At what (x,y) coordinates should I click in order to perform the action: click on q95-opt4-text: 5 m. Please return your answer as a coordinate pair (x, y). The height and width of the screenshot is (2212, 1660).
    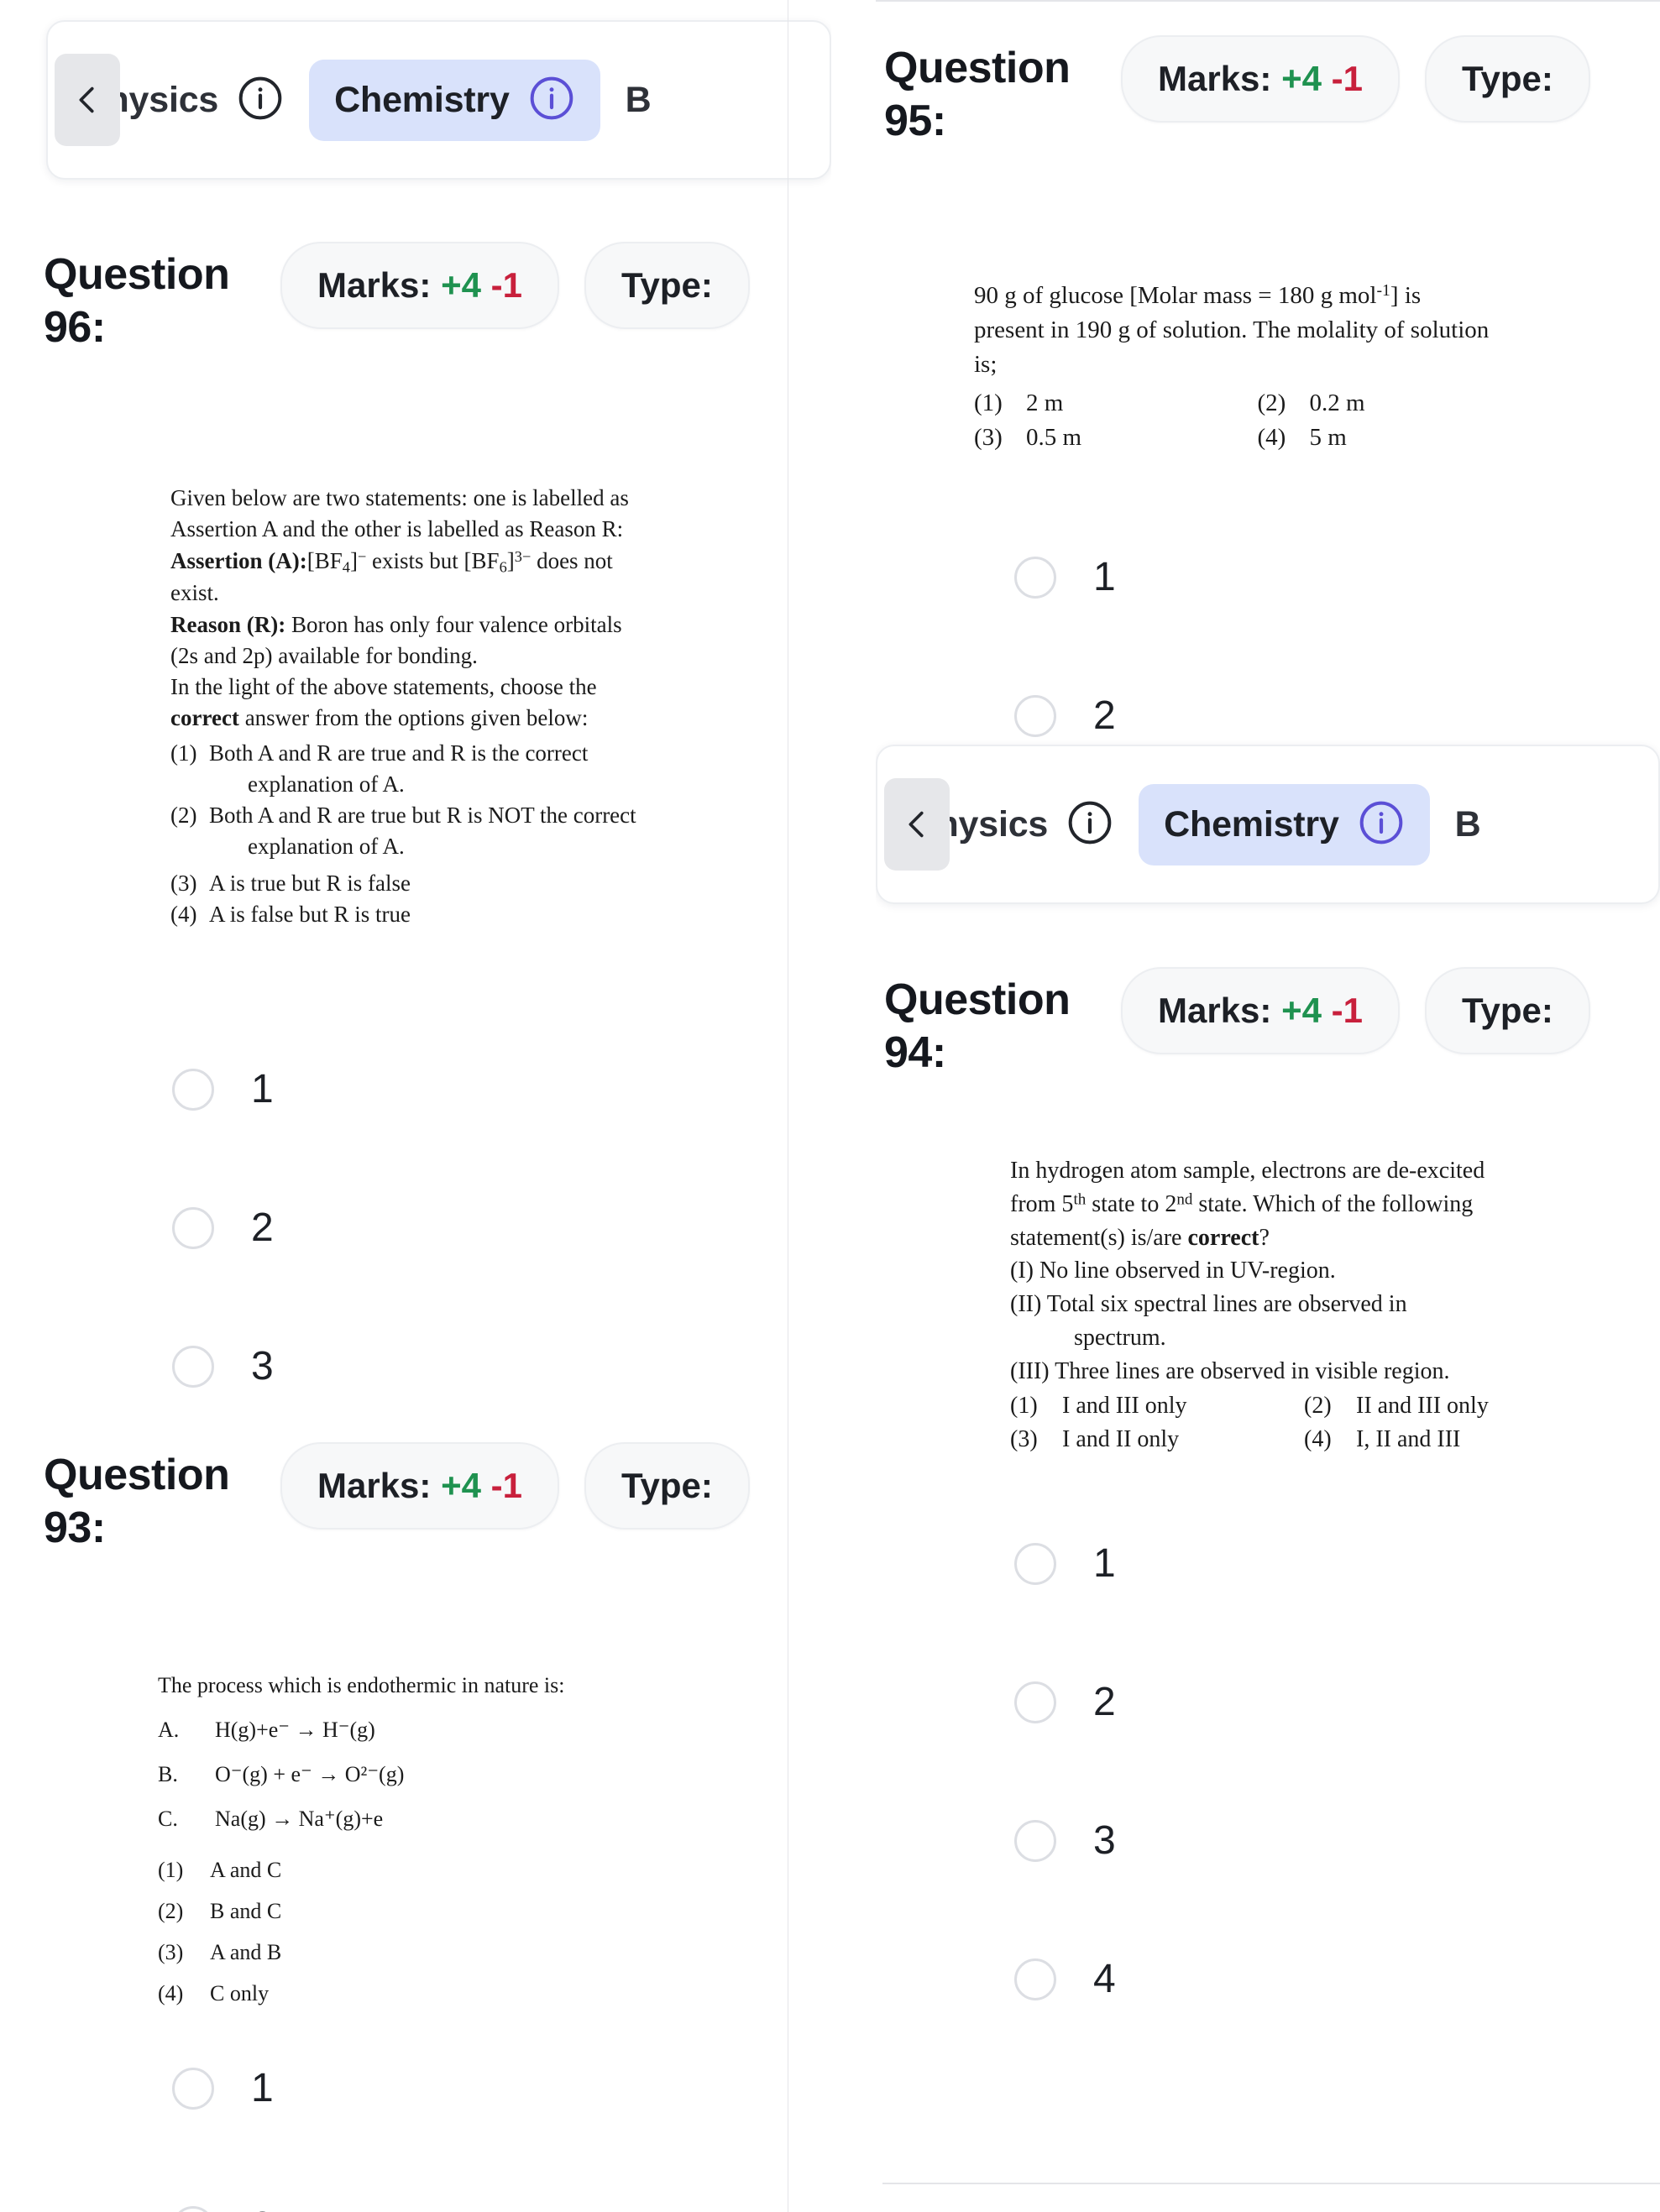
    Looking at the image, I should click on (1328, 437).